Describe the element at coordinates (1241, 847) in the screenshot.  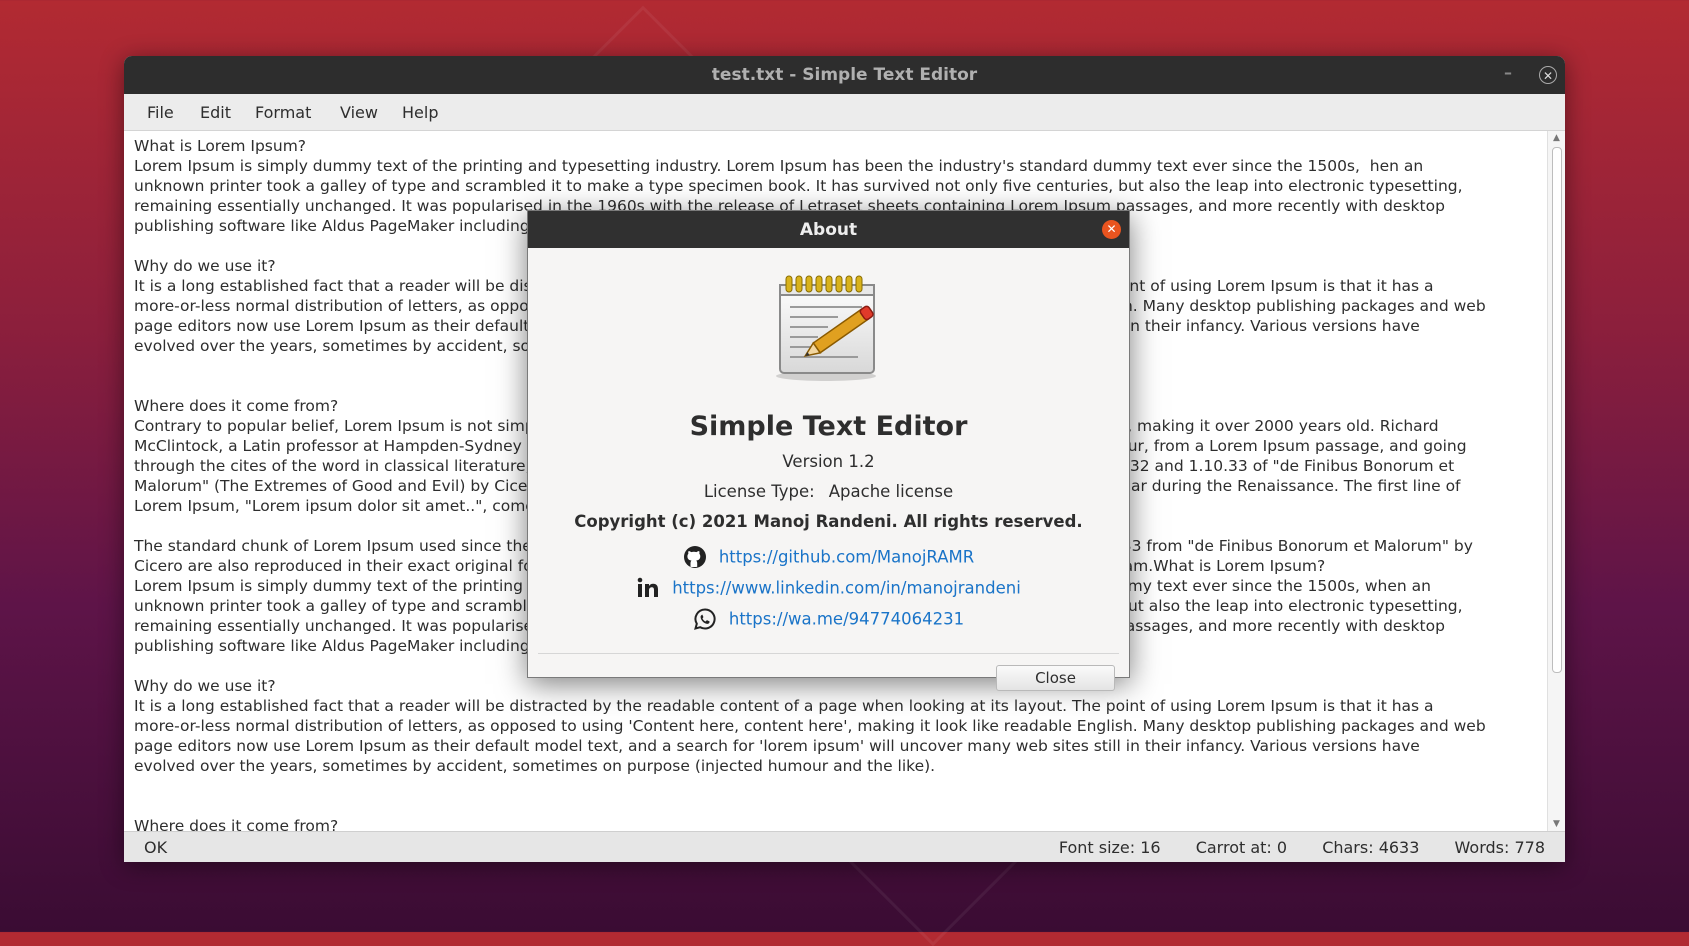
I see `status-caret-position: Carrot at: 0` at that location.